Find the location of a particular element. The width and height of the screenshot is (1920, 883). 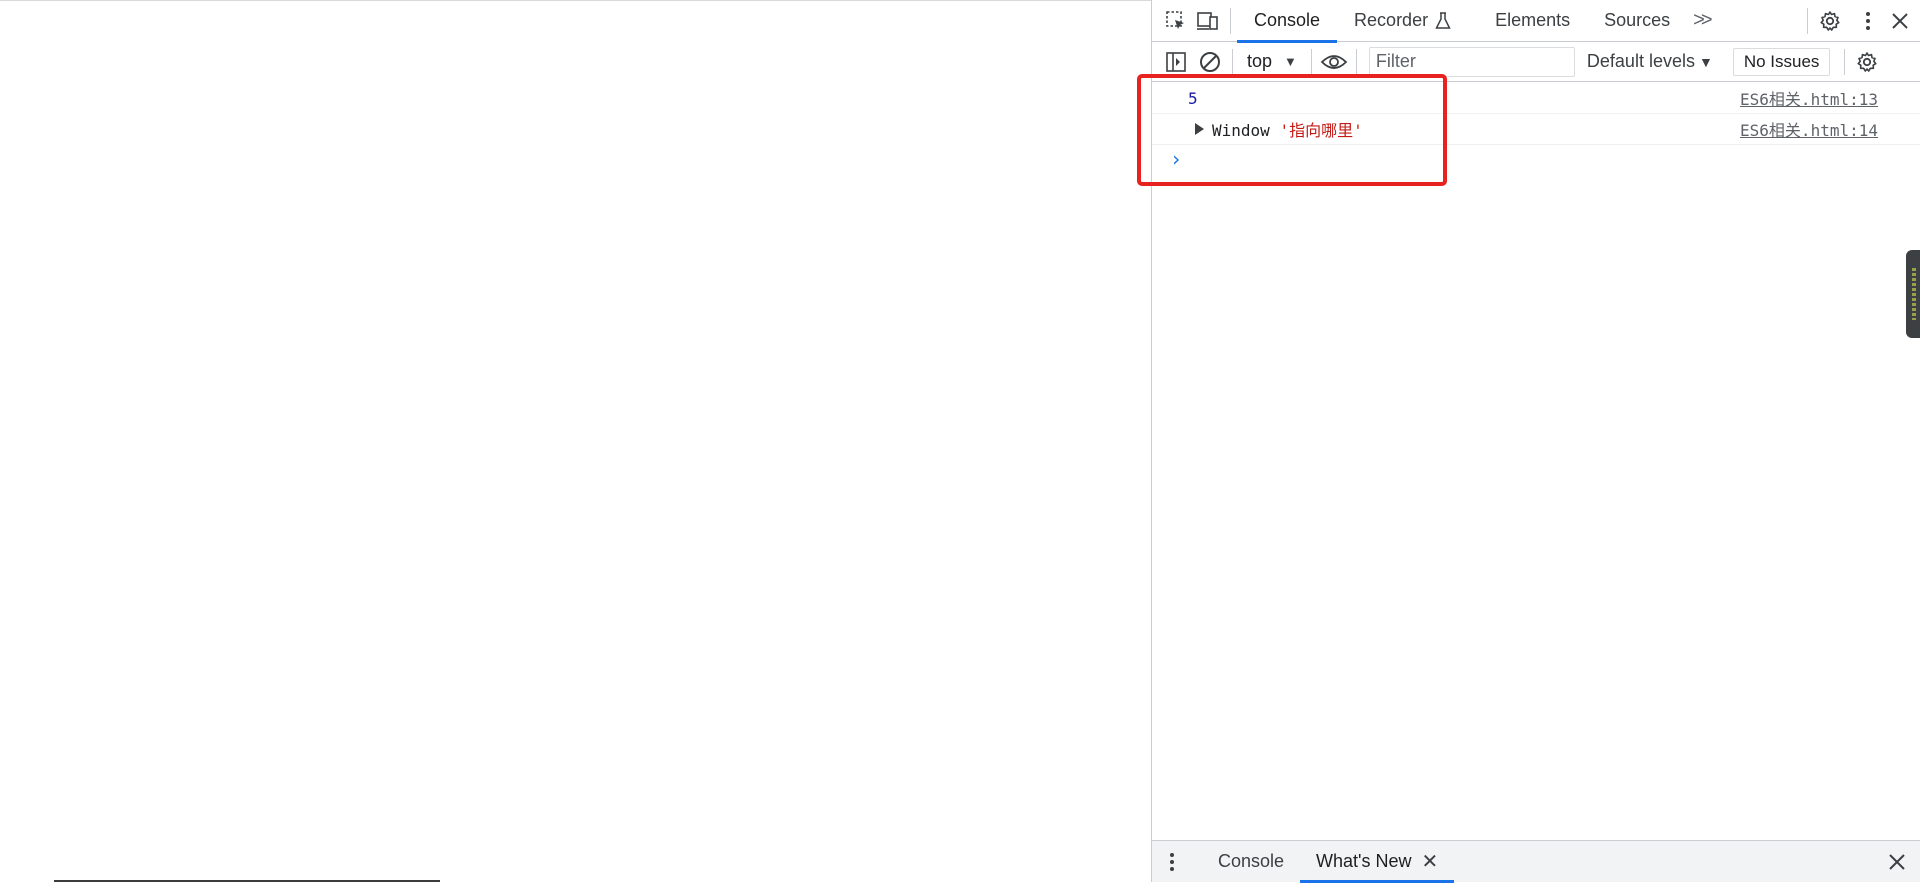

object-preview: Window '指向哪里' is located at coordinates (1287, 129).